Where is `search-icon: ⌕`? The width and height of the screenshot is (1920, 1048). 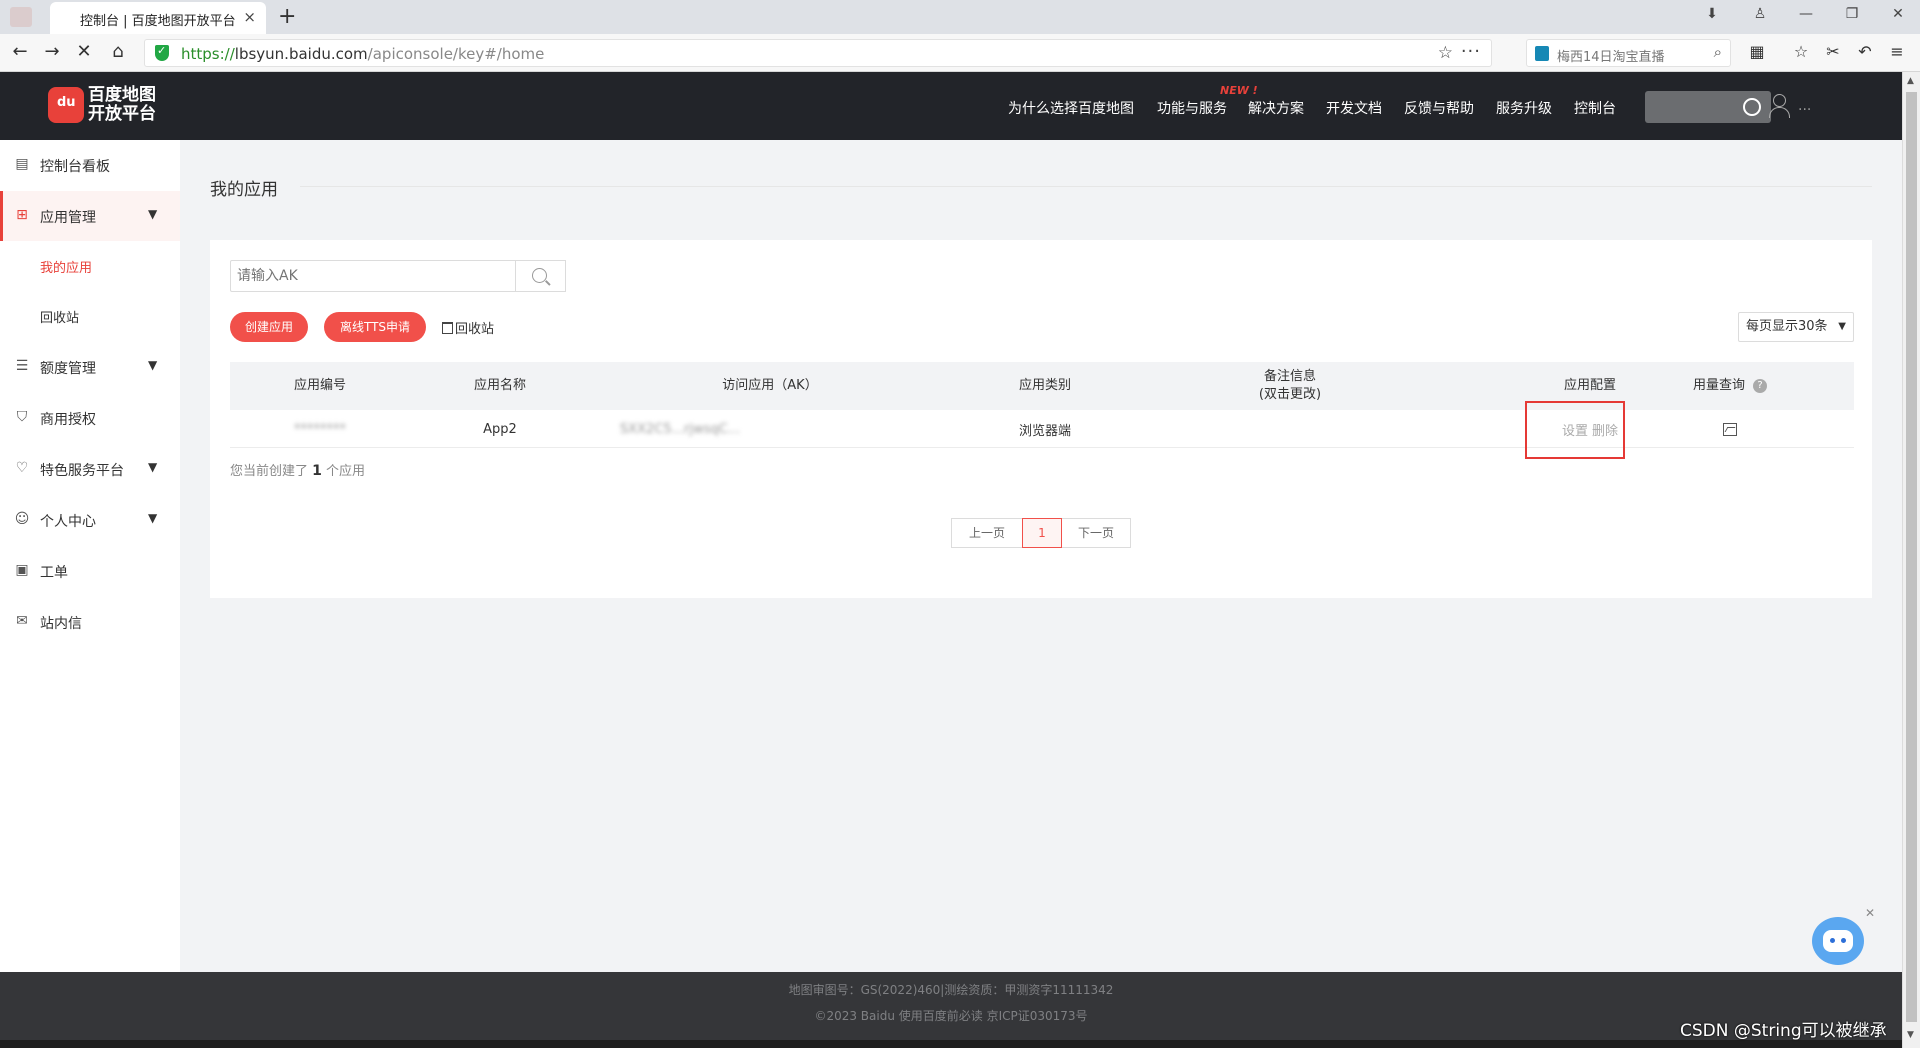 search-icon: ⌕ is located at coordinates (1718, 52).